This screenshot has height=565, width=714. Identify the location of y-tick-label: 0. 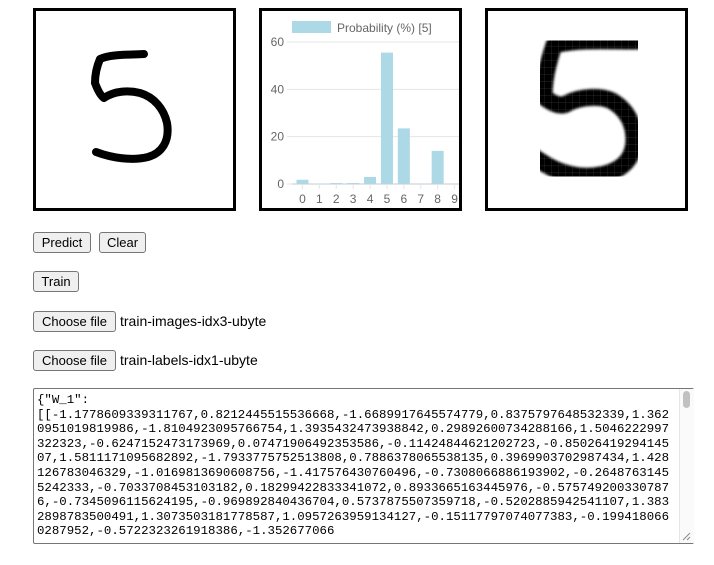
(280, 184).